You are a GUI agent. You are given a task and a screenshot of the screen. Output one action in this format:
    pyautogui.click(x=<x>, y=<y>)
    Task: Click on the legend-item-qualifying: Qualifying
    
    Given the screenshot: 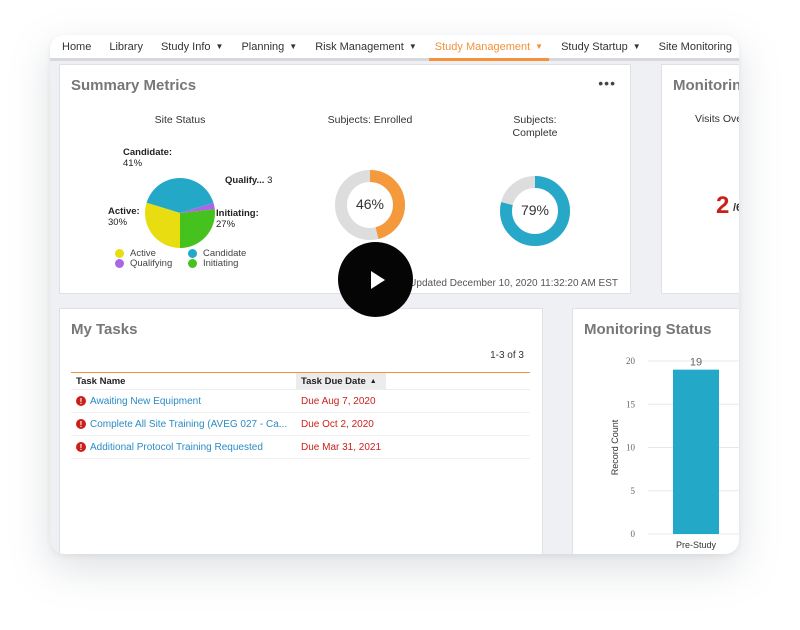 What is the action you would take?
    pyautogui.click(x=143, y=263)
    